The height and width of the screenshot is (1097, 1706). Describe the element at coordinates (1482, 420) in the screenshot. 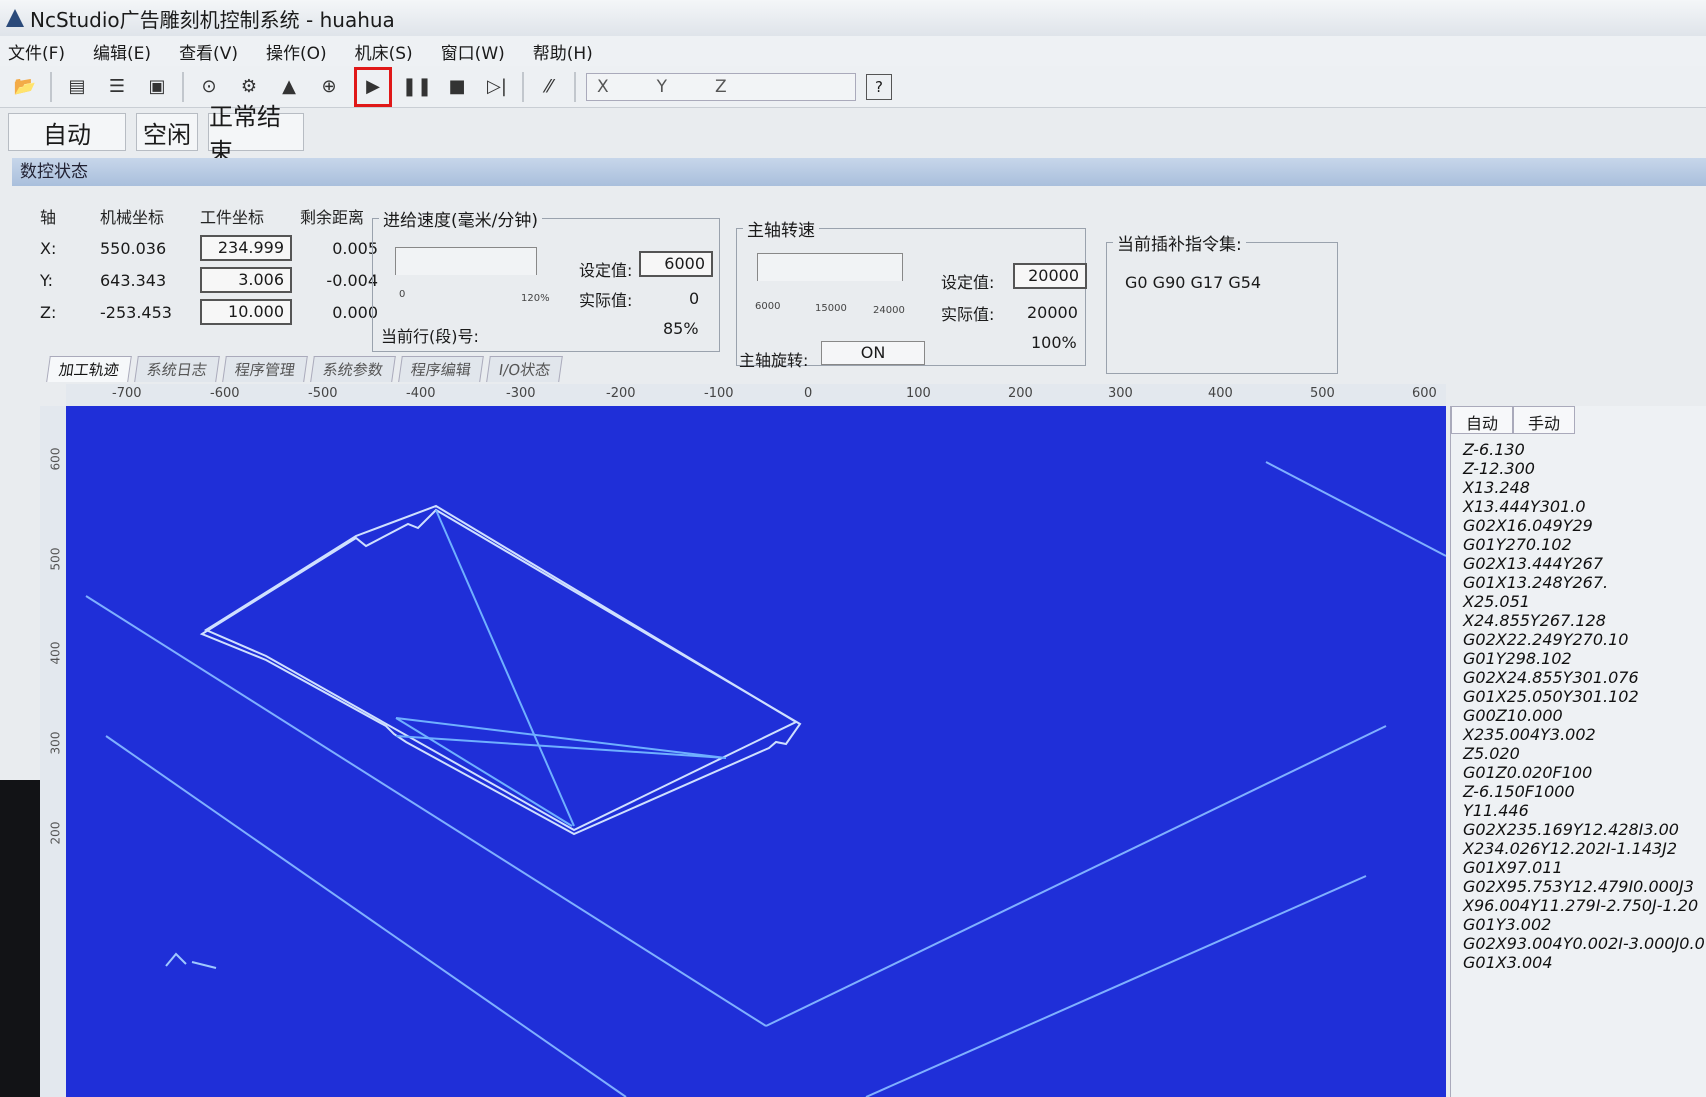

I see `tab-auto: 自动` at that location.